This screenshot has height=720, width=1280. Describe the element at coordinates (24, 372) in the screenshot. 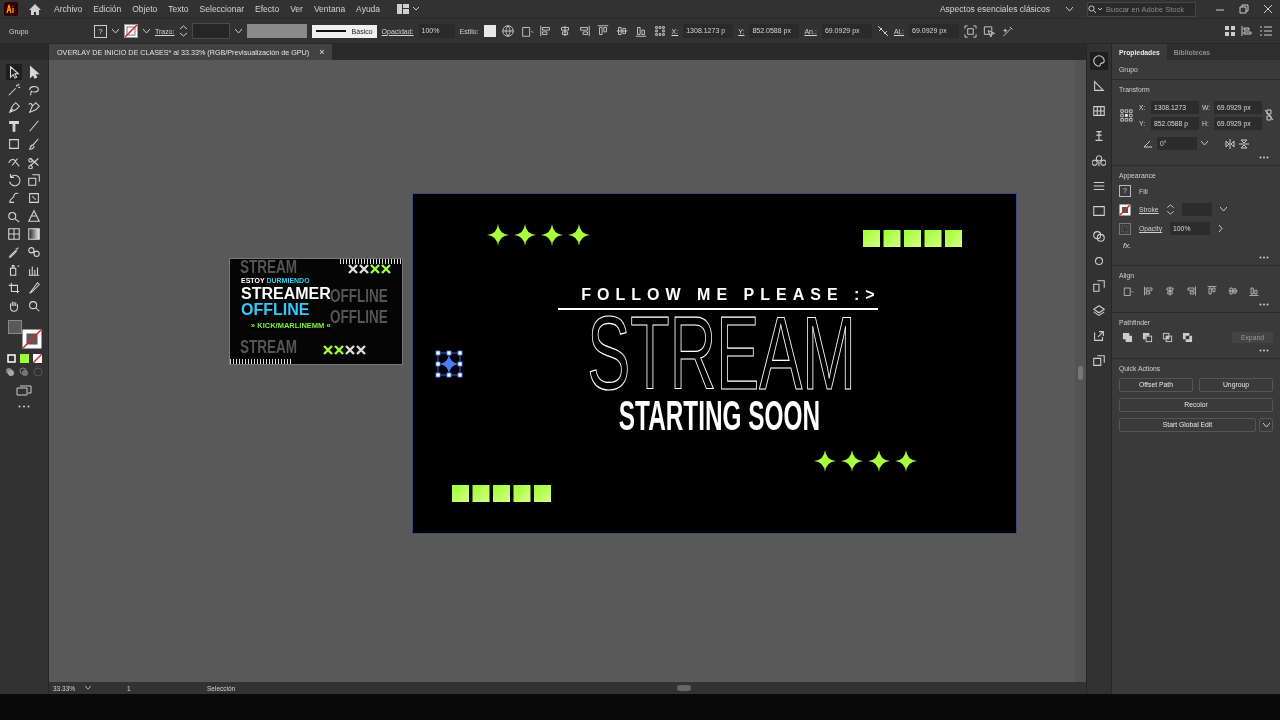

I see `draw-behind-icon` at that location.